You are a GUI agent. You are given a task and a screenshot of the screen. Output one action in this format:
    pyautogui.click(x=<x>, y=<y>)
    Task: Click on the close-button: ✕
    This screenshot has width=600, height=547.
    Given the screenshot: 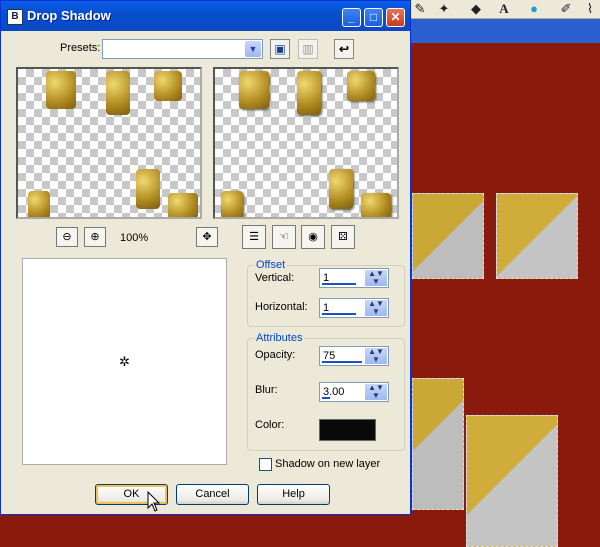 What is the action you would take?
    pyautogui.click(x=395, y=17)
    